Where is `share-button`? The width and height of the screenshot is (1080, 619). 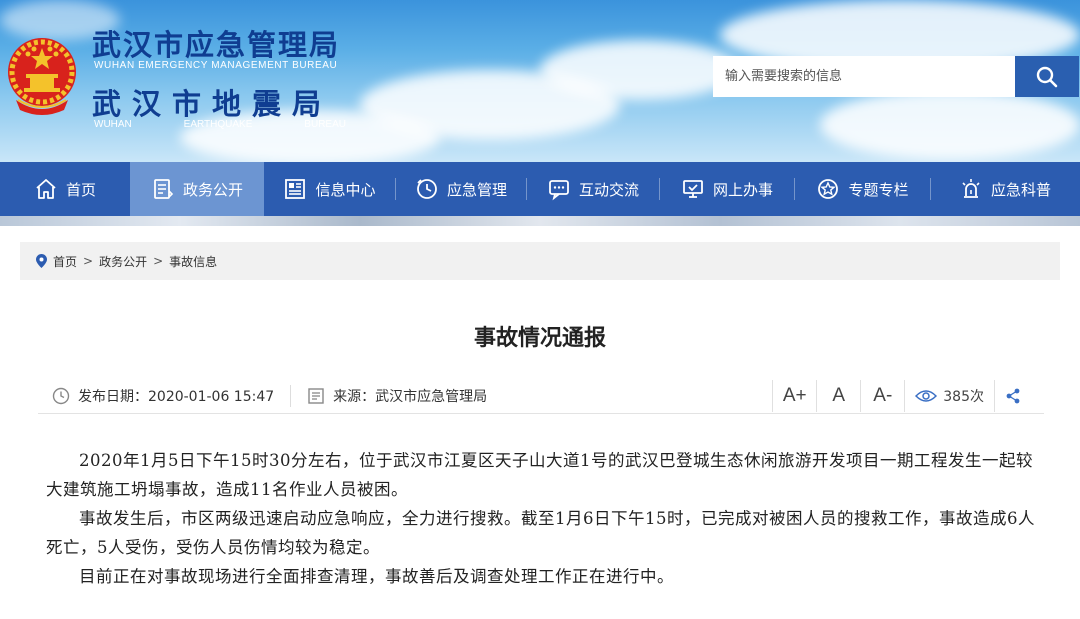 share-button is located at coordinates (1012, 396).